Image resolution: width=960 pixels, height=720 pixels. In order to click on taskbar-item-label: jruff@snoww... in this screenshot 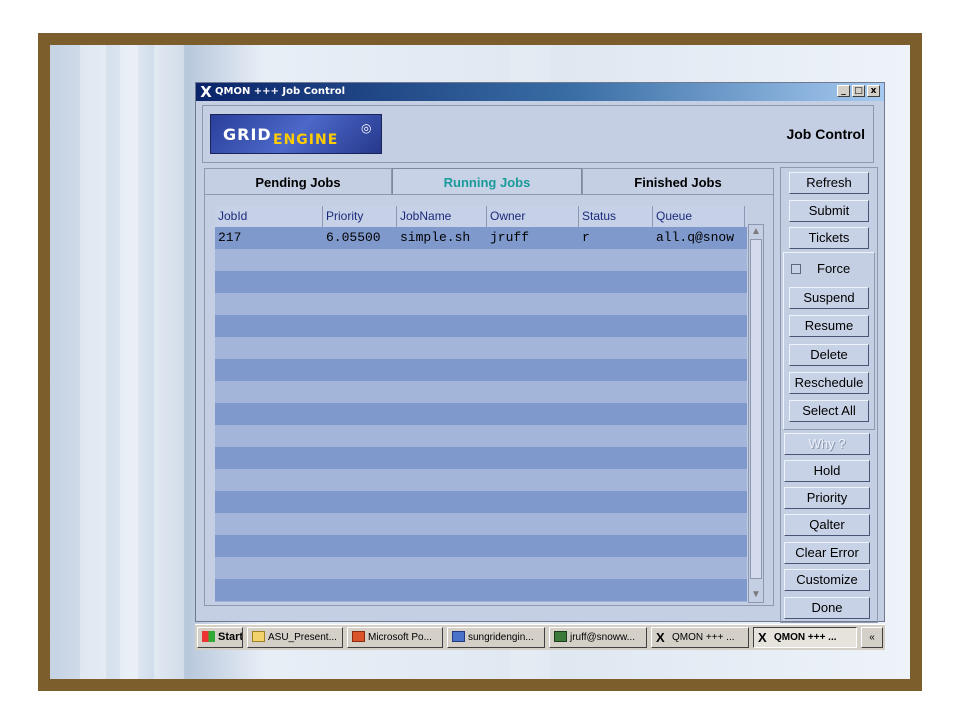, I will do `click(602, 637)`.